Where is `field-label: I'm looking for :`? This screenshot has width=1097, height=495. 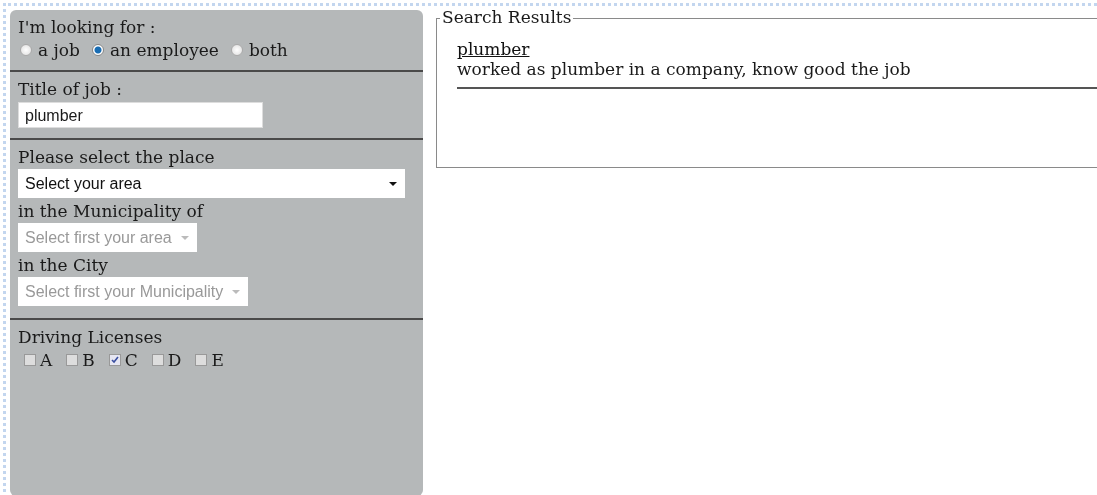
field-label: I'm looking for : is located at coordinates (87, 27).